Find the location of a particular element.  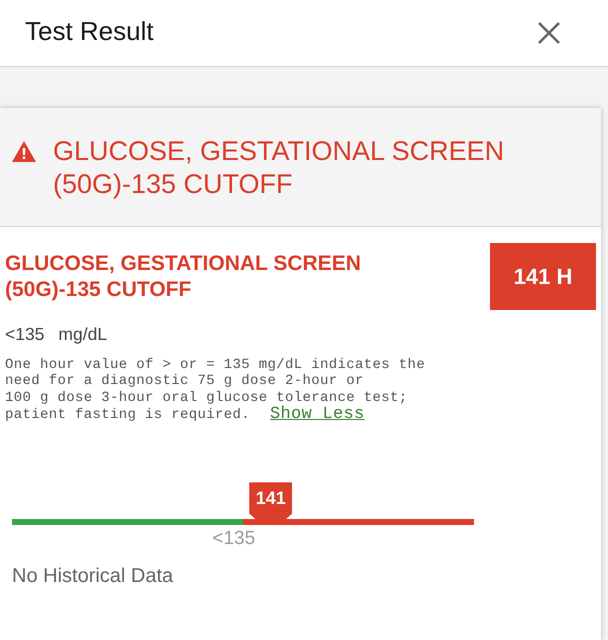

close-icon is located at coordinates (549, 33).